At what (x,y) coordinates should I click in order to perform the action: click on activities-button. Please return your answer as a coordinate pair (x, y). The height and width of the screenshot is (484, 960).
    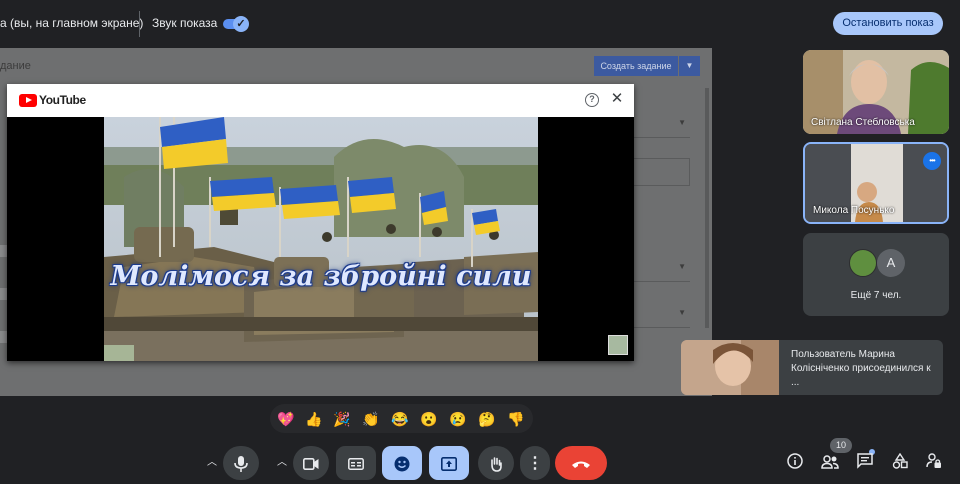
    Looking at the image, I should click on (900, 463).